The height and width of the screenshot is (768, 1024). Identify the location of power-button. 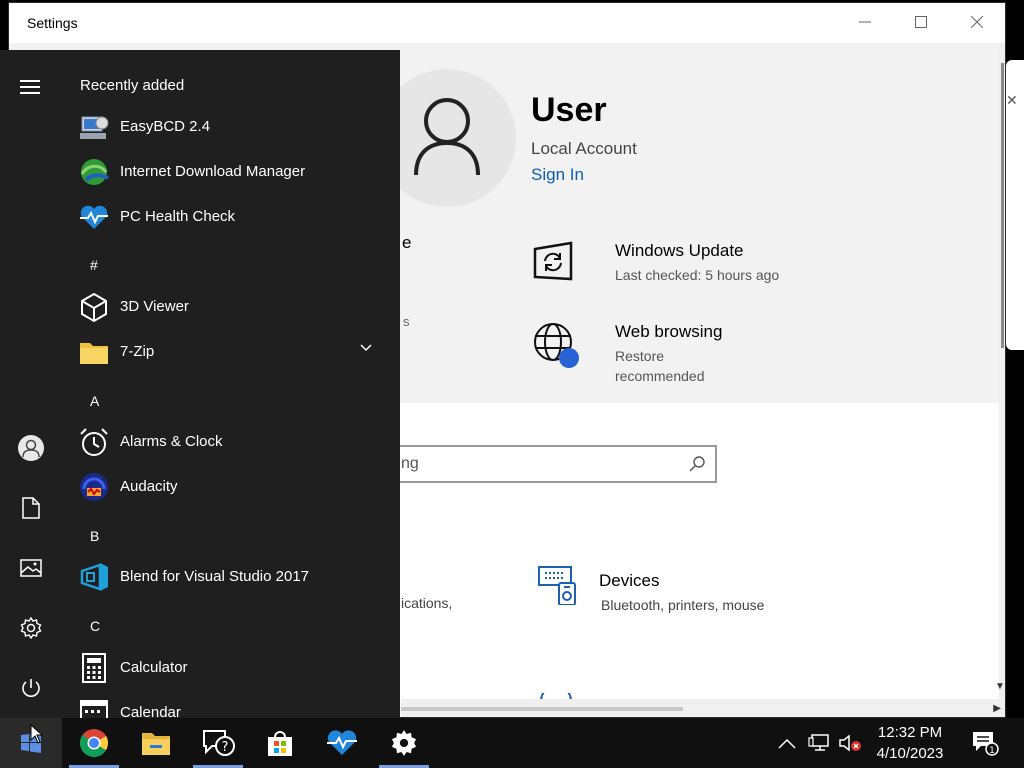
(31, 688).